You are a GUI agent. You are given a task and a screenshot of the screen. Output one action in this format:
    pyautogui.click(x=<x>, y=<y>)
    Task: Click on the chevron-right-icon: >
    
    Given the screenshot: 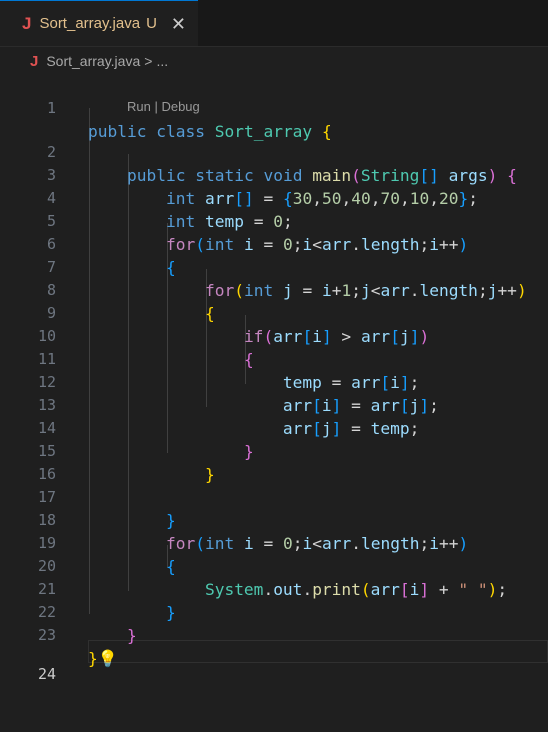 What is the action you would take?
    pyautogui.click(x=148, y=61)
    